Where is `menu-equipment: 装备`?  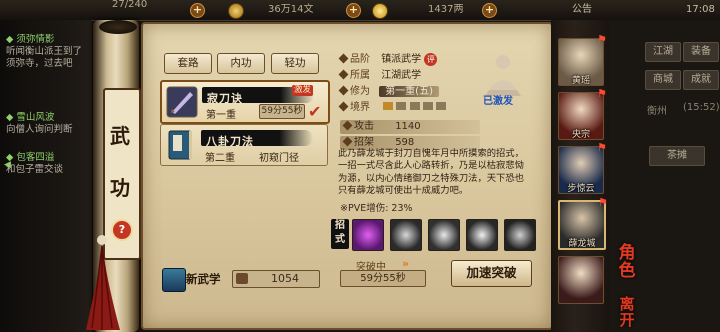 menu-equipment: 装备 is located at coordinates (701, 52).